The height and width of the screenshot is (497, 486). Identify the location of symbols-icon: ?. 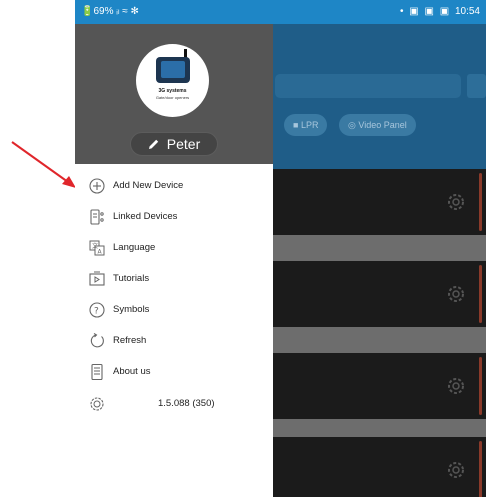
(97, 310).